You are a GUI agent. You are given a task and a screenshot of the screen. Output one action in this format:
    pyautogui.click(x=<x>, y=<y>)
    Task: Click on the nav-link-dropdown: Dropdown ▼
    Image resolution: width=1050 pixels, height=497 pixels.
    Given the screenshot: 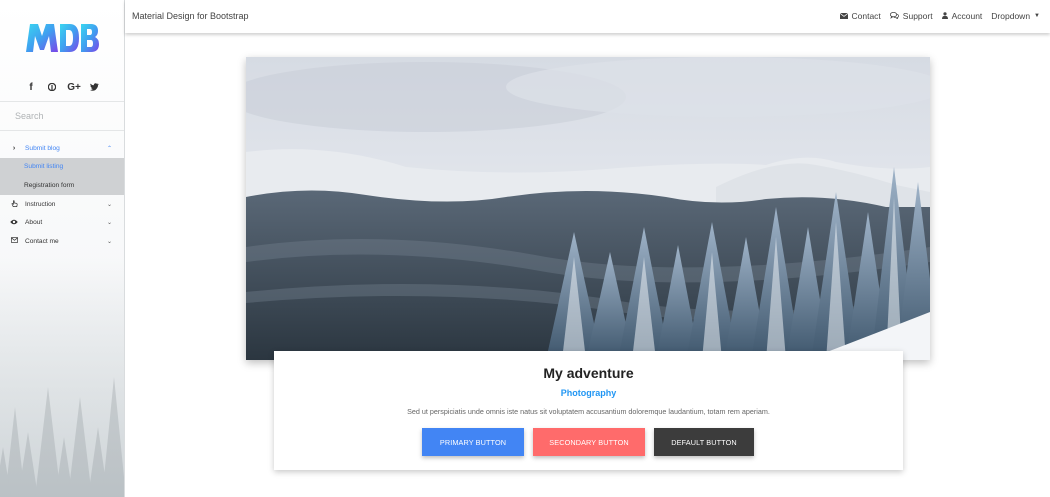 What is the action you would take?
    pyautogui.click(x=1015, y=16)
    